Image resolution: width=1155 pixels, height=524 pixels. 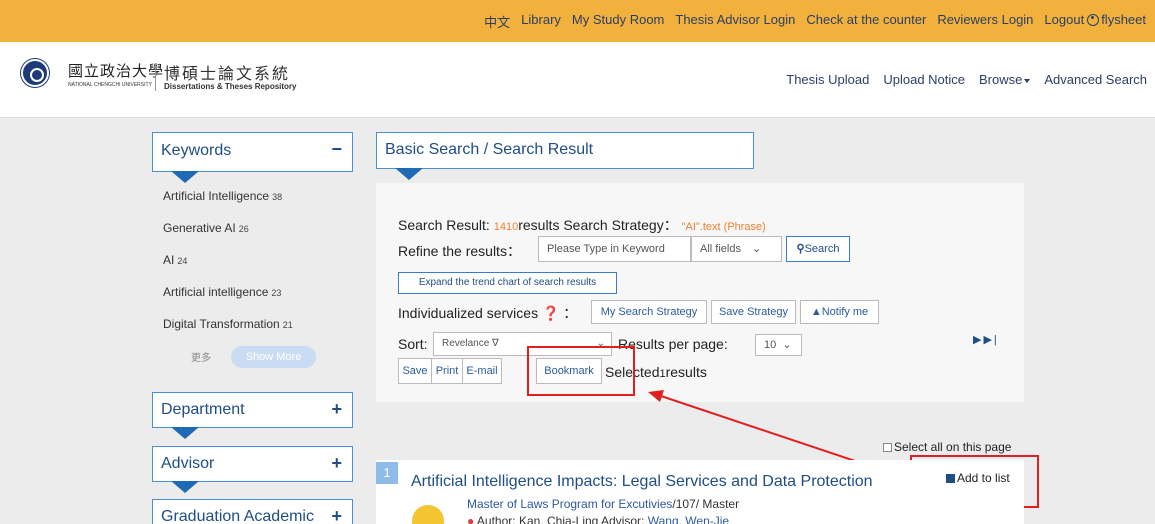 I want to click on checked-checkbox-icon, so click(x=950, y=479).